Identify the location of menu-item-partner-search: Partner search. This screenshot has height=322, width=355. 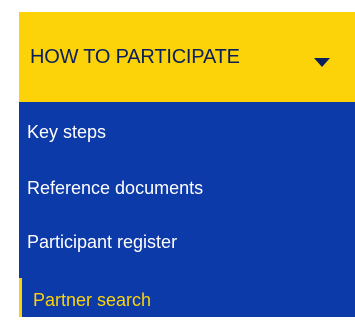
(187, 300).